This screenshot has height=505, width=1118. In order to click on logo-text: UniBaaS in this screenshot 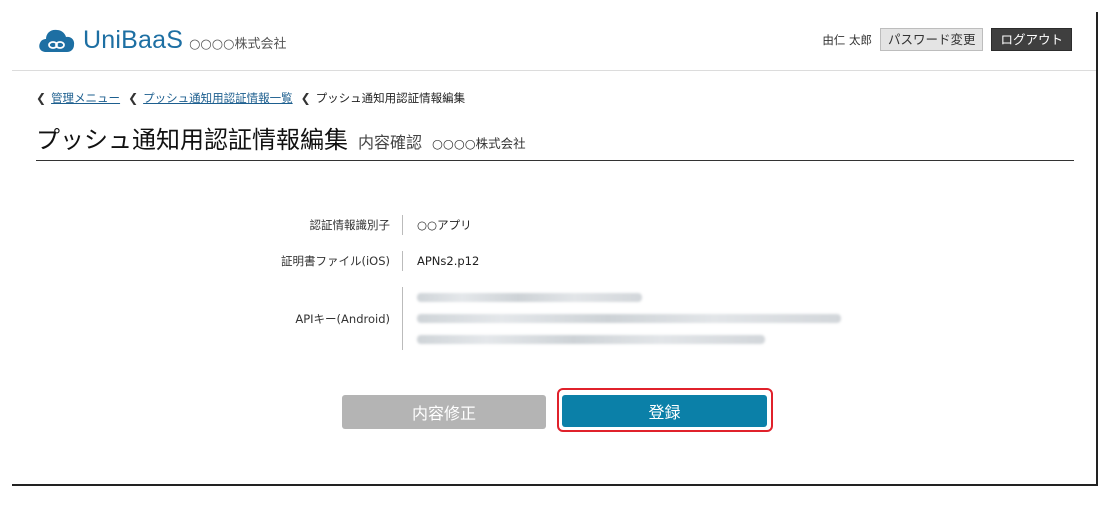, I will do `click(133, 39)`.